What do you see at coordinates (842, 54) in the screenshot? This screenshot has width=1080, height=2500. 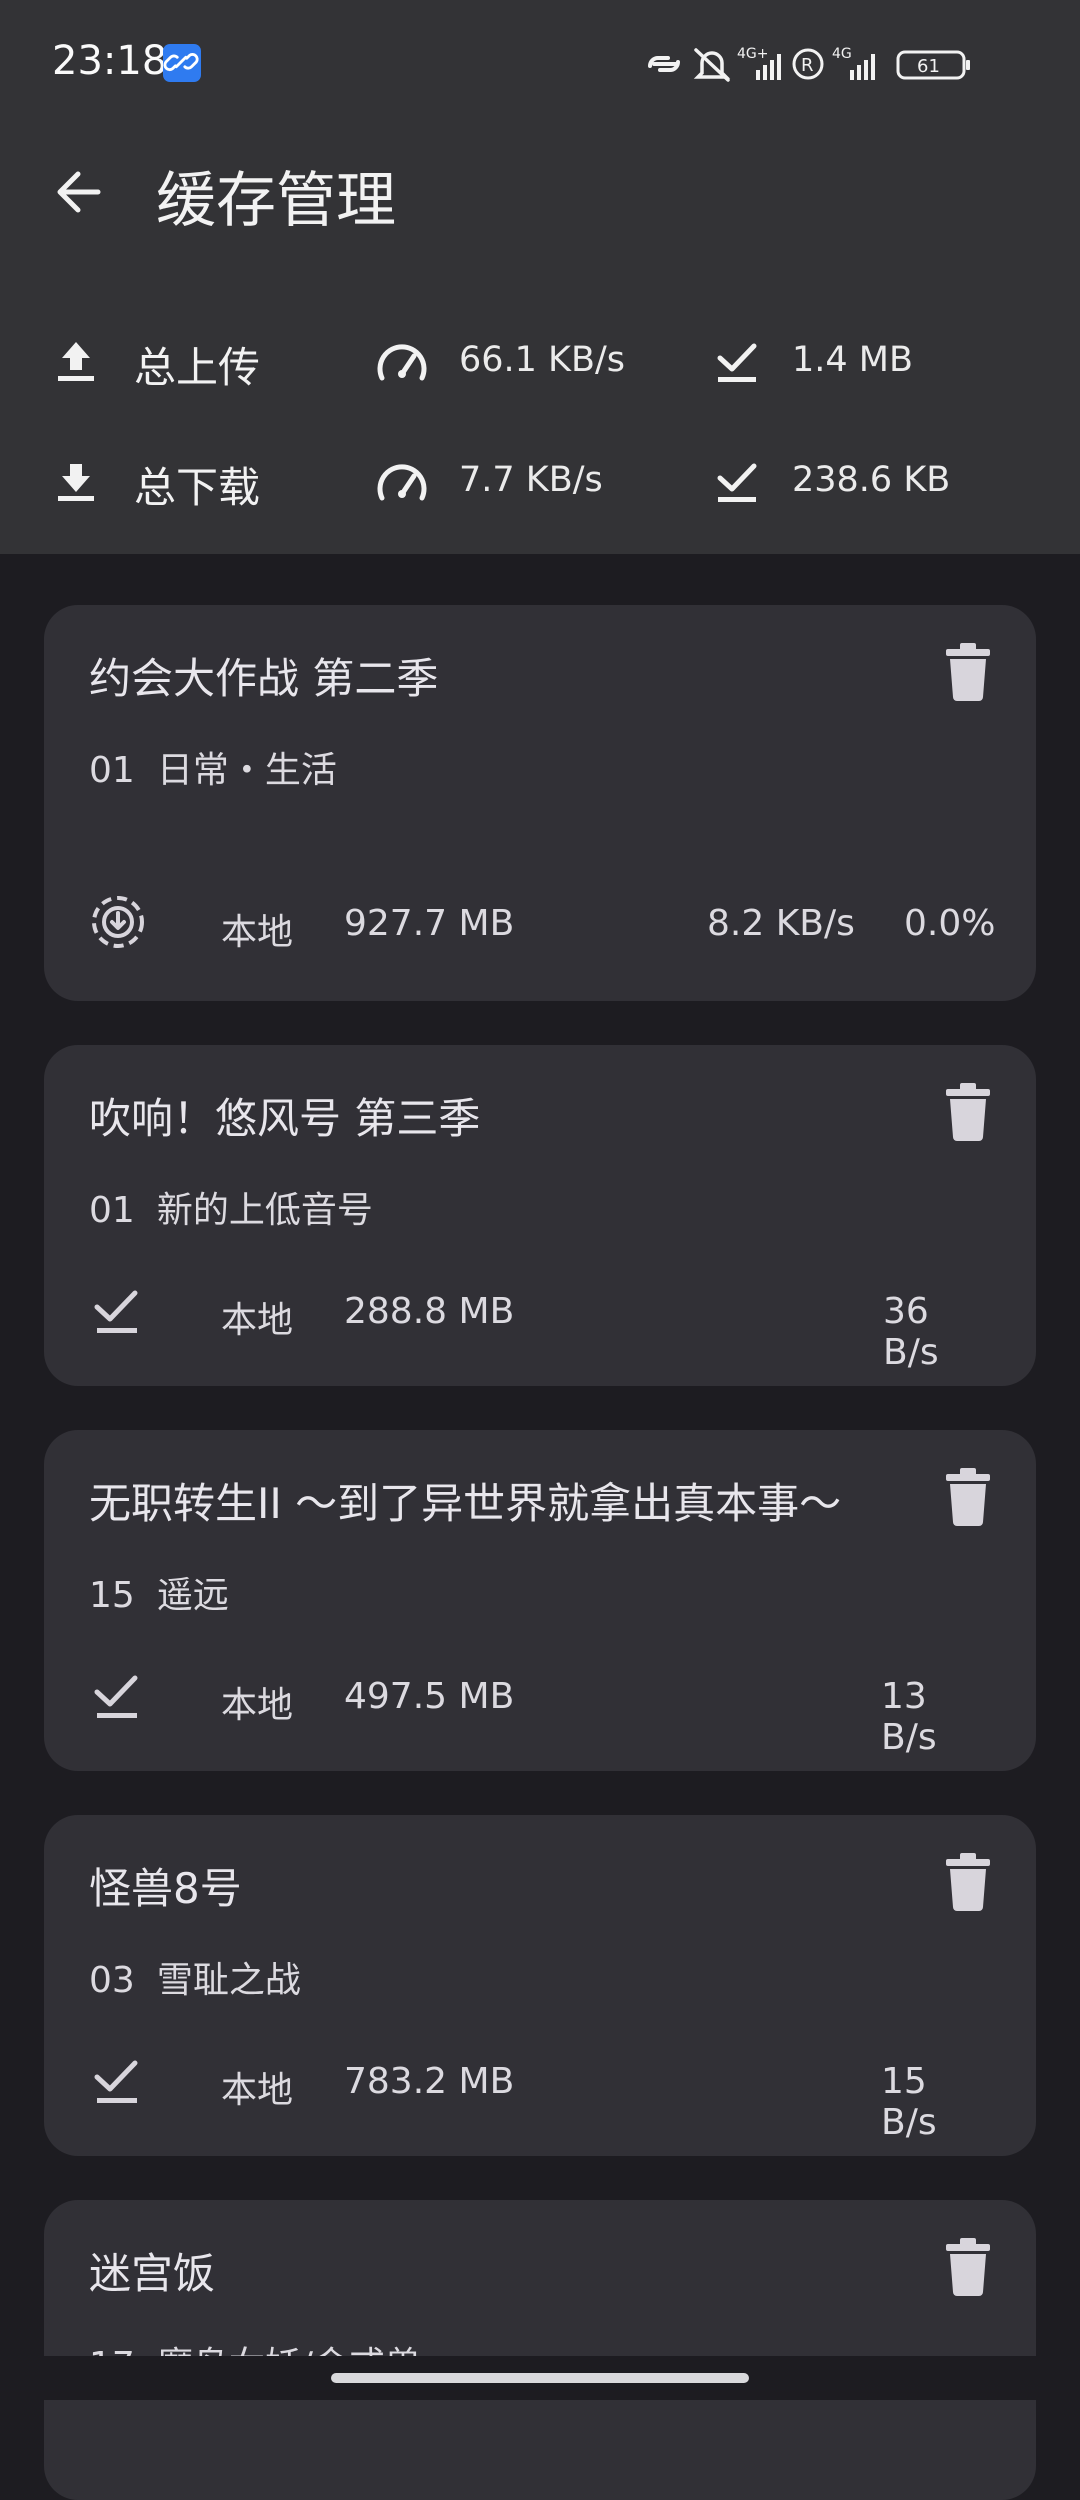 I see `svg-text: 4G` at bounding box center [842, 54].